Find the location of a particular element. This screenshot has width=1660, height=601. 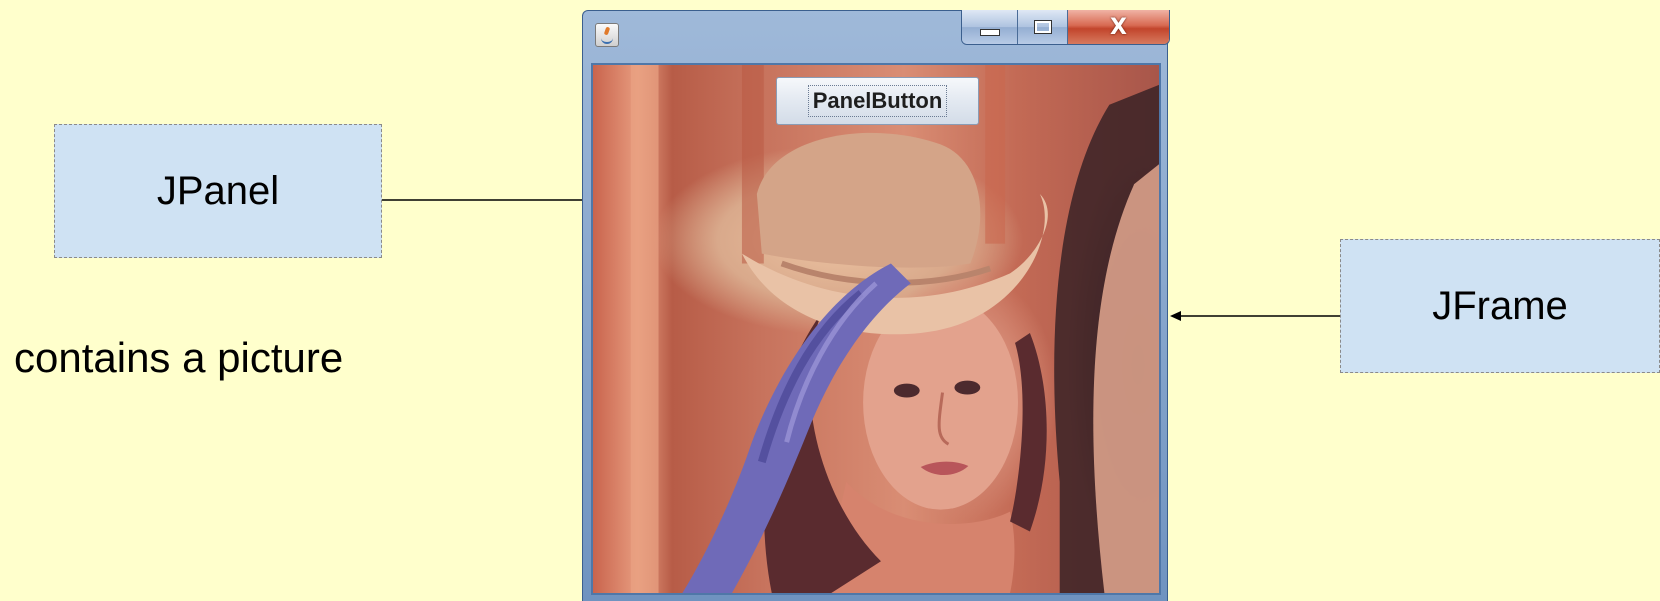

jframe-callout-label: JFrame is located at coordinates (1500, 305).